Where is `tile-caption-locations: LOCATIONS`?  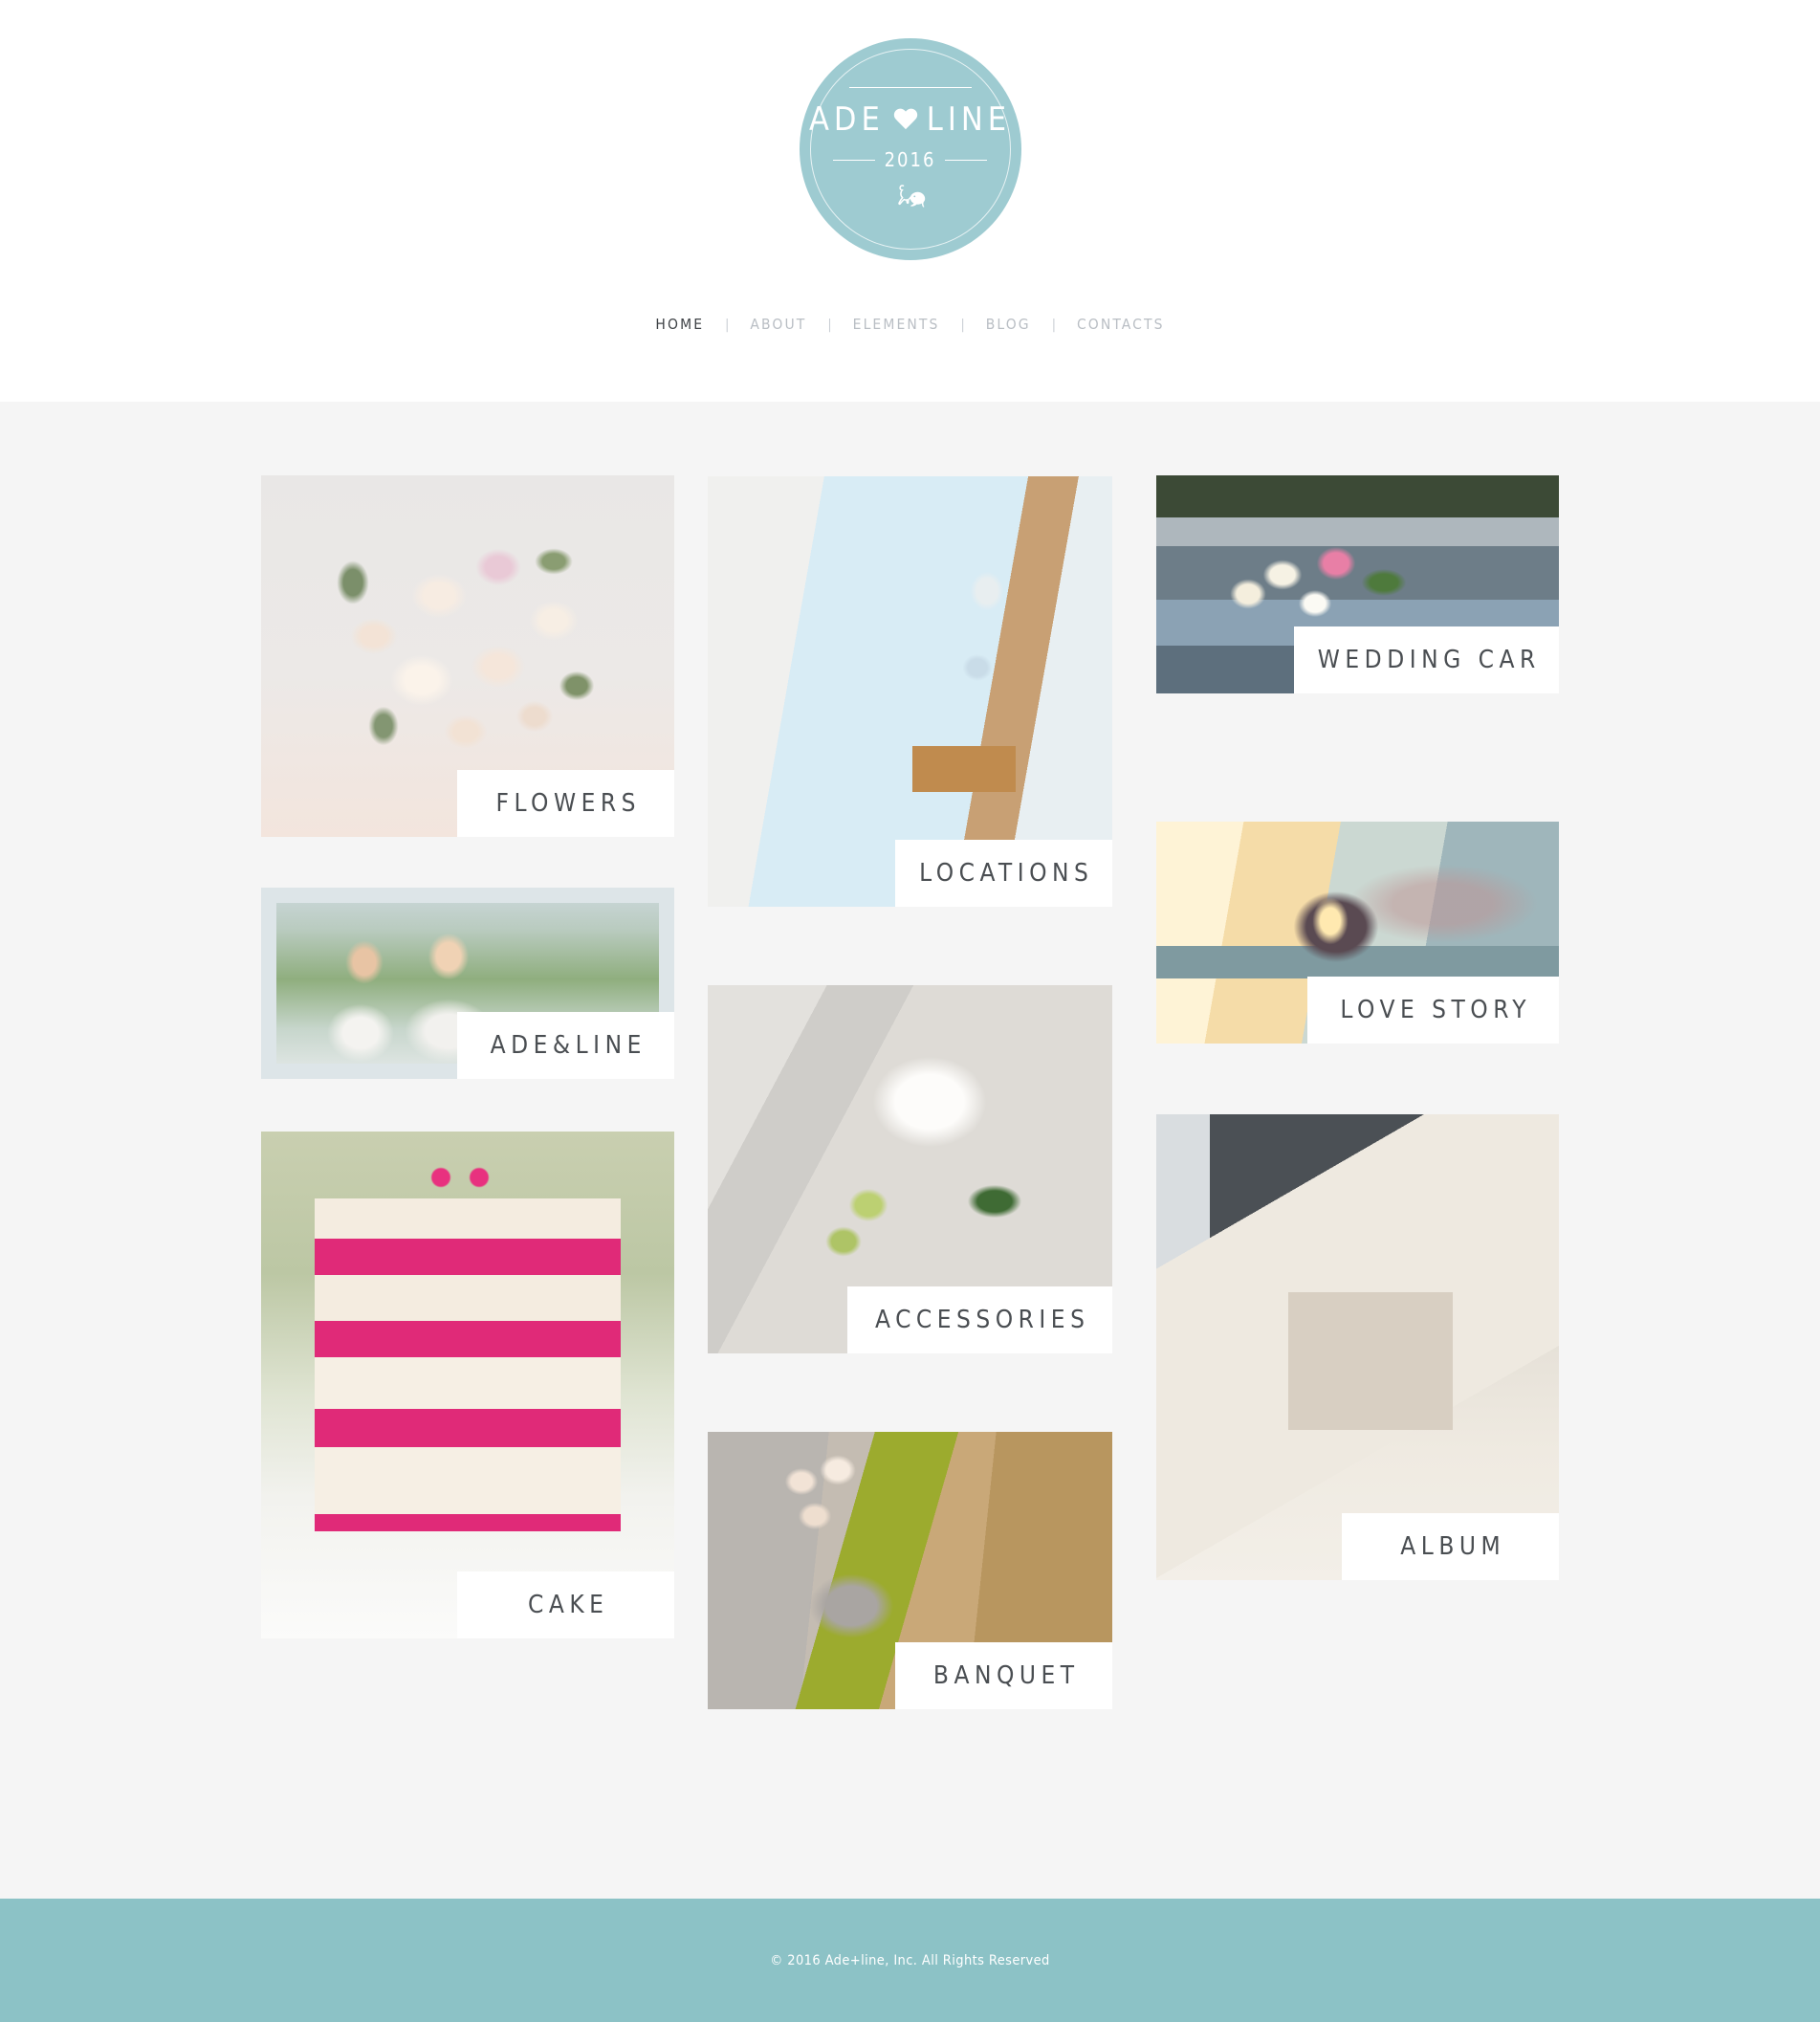 tile-caption-locations: LOCATIONS is located at coordinates (1003, 874).